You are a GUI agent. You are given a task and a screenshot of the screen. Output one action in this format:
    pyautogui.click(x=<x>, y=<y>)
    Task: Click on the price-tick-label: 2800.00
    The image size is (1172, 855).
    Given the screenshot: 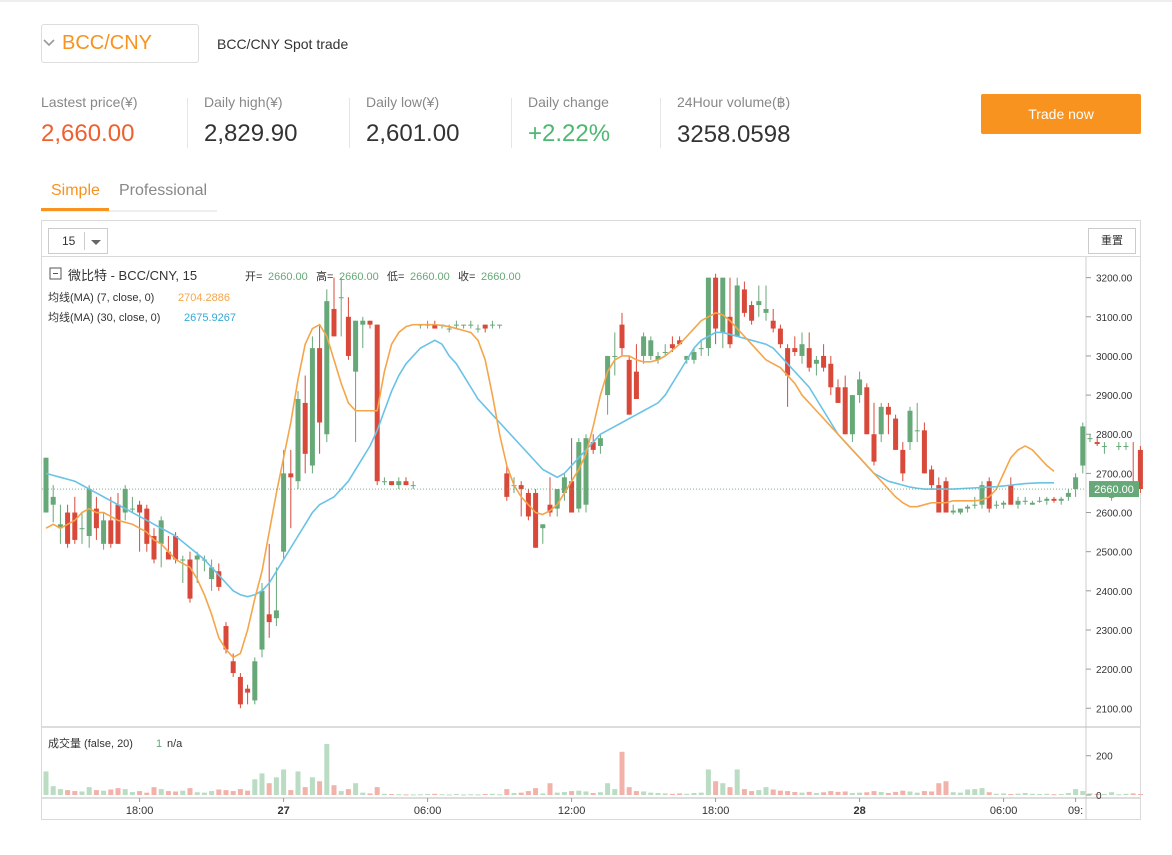 What is the action you would take?
    pyautogui.click(x=1114, y=435)
    